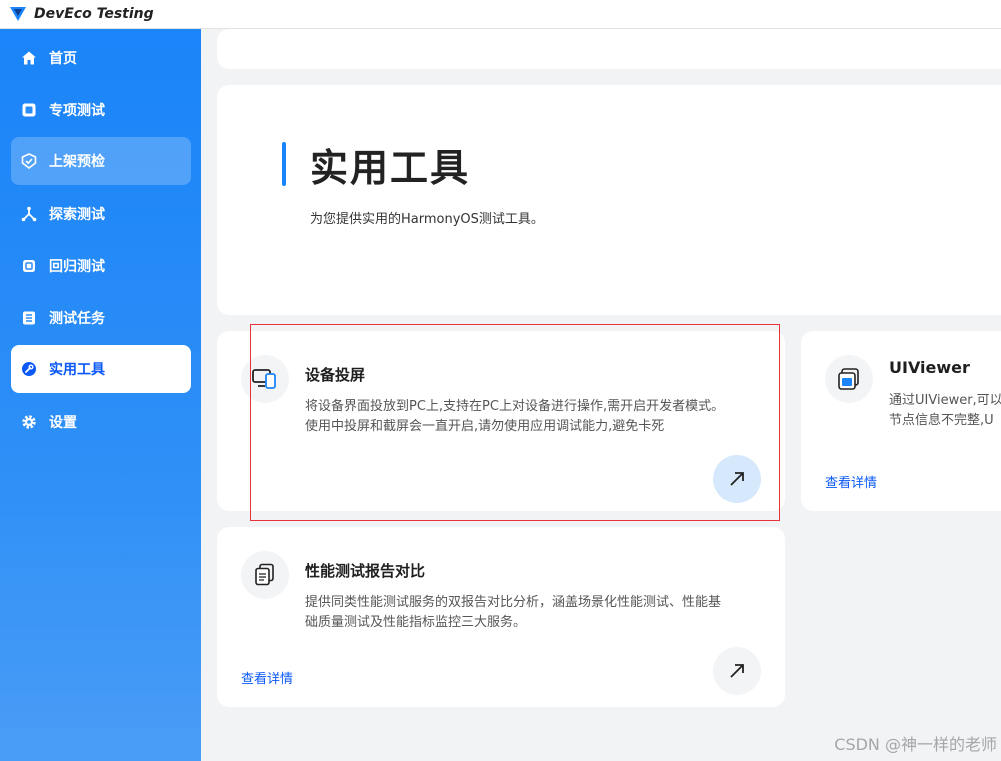 Image resolution: width=1001 pixels, height=761 pixels. Describe the element at coordinates (29, 110) in the screenshot. I see `square-icon` at that location.